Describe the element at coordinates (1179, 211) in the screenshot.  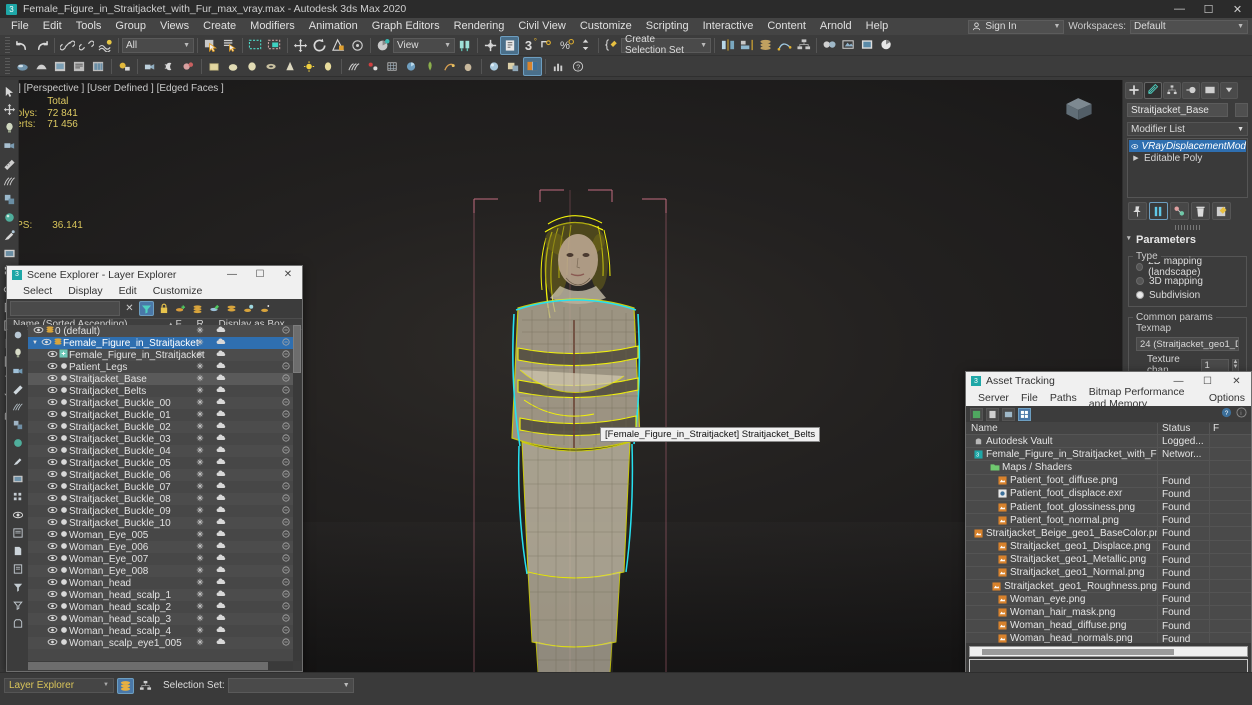
I see `make-unique-icon` at that location.